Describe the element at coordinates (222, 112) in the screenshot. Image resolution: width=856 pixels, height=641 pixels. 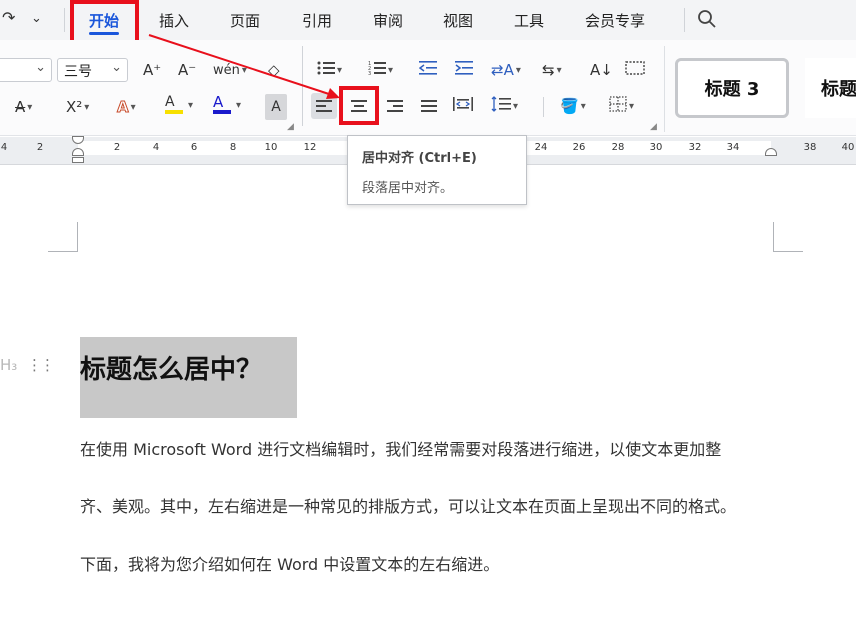
I see `font-color-bar` at that location.